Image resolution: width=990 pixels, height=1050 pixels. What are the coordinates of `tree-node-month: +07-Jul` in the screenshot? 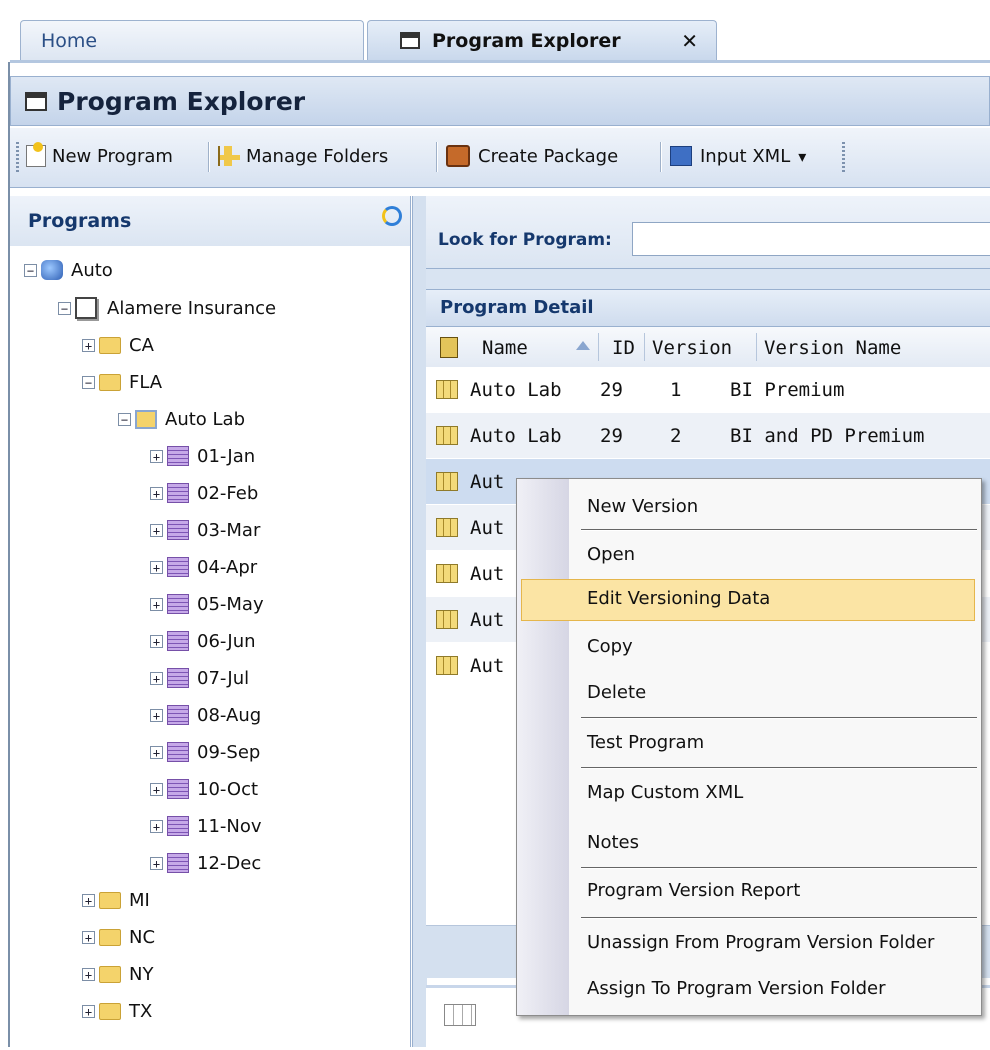 It's located at (150, 678).